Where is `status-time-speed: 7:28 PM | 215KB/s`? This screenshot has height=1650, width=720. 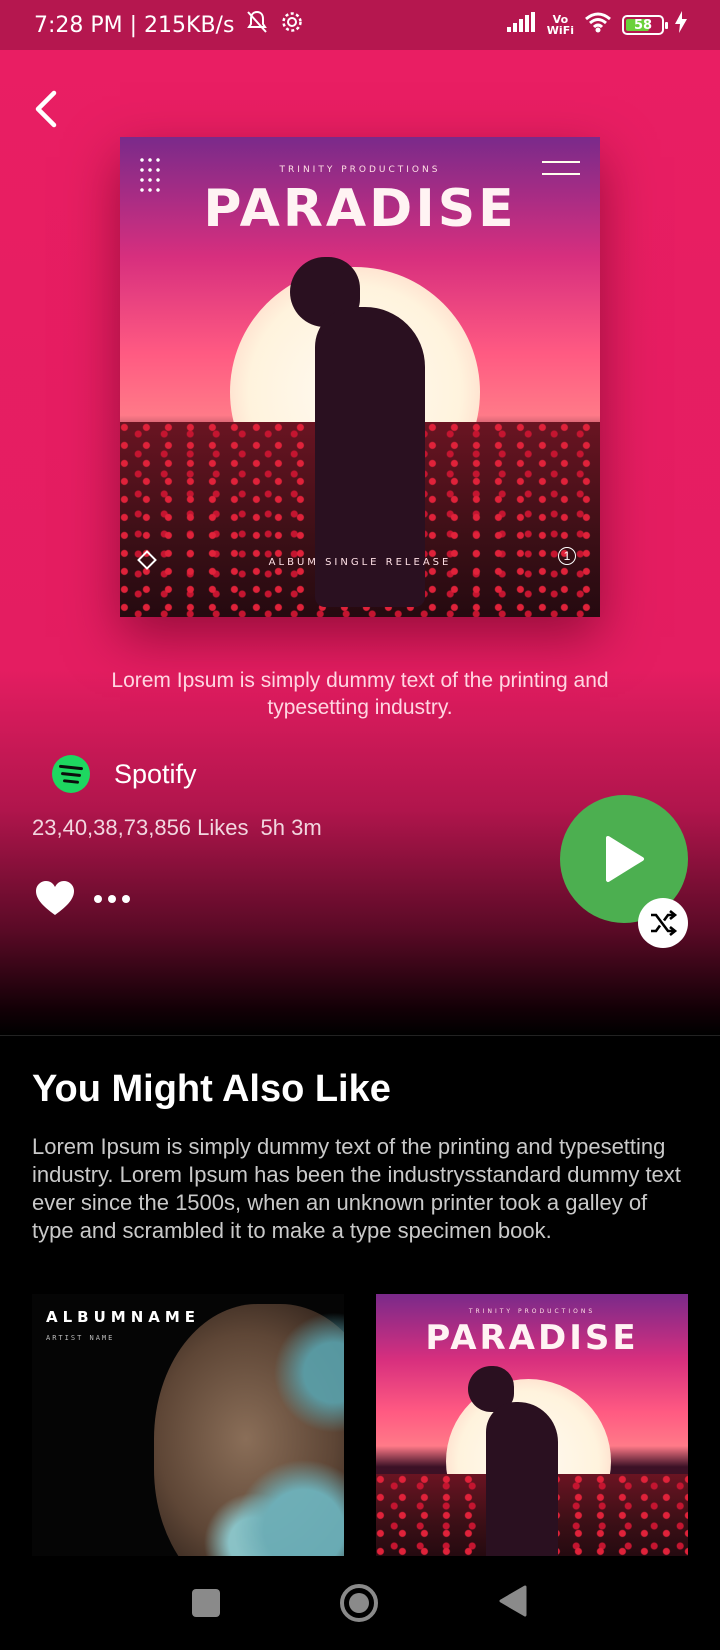
status-time-speed: 7:28 PM | 215KB/s is located at coordinates (134, 25).